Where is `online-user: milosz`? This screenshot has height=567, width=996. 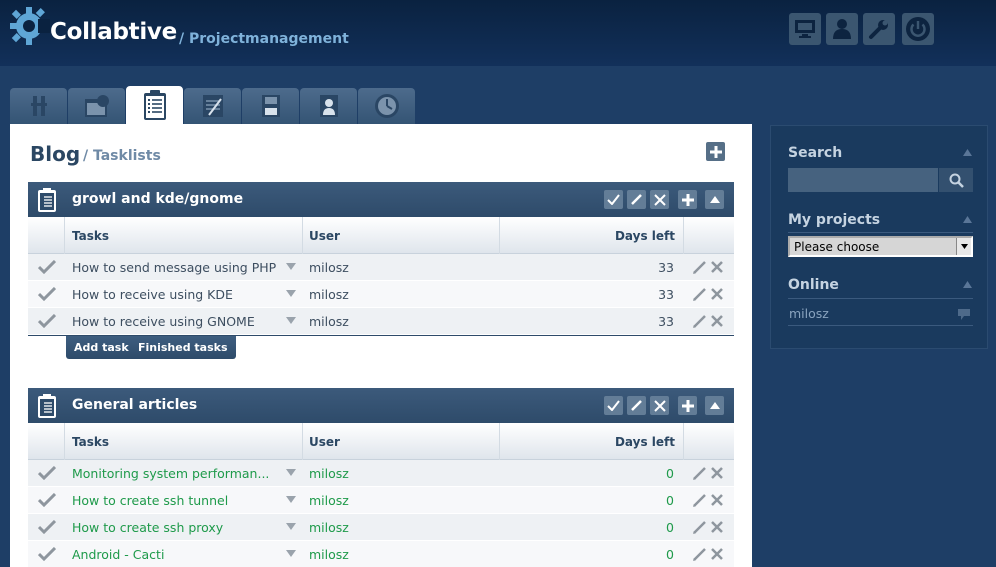 online-user: milosz is located at coordinates (809, 313).